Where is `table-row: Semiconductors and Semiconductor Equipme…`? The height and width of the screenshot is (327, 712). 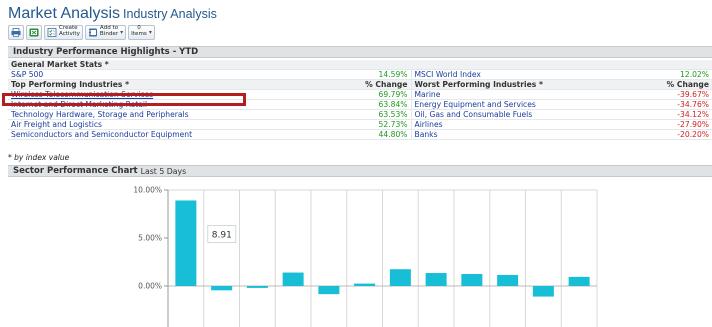
table-row: Semiconductors and Semiconductor Equipme… is located at coordinates (360, 135).